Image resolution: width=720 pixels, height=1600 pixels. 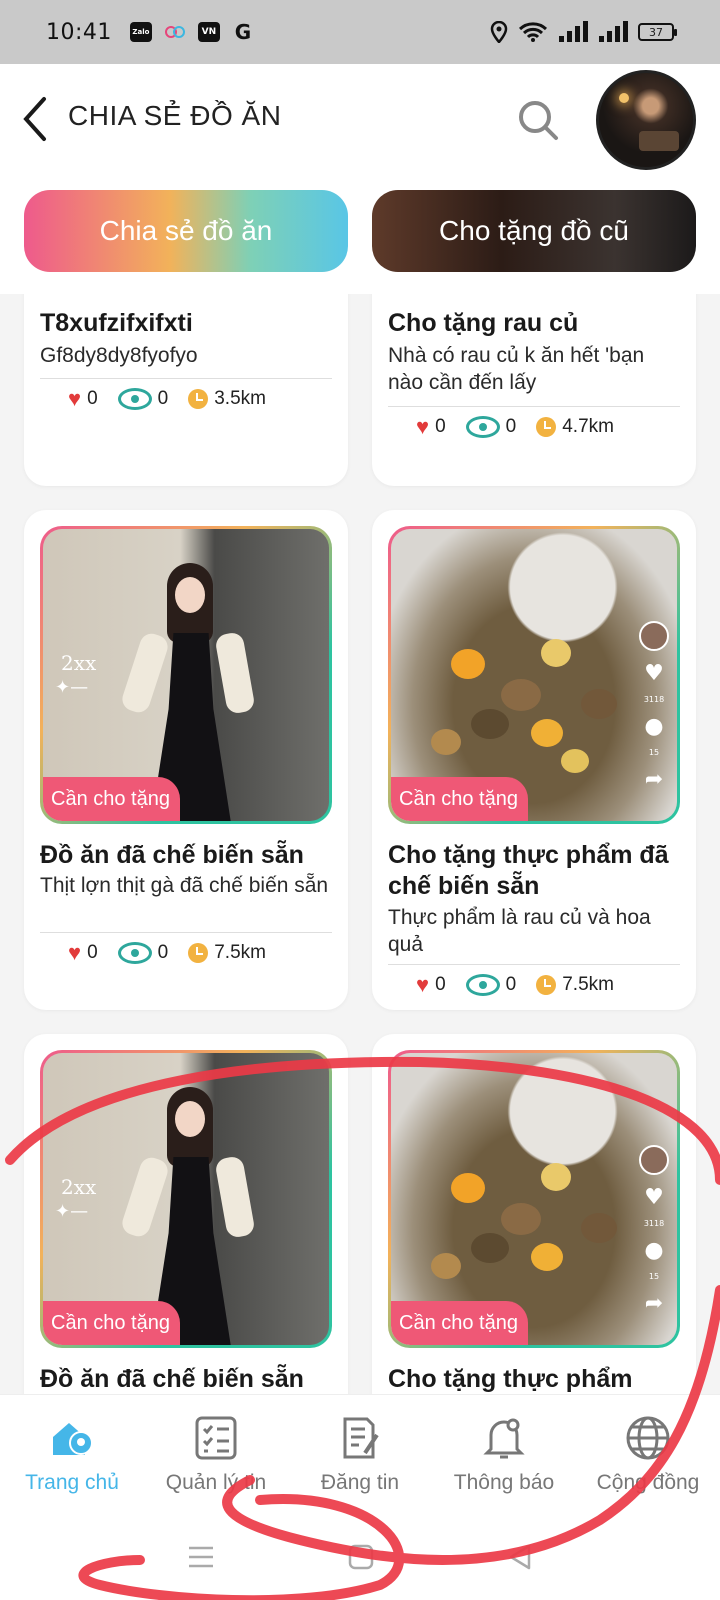 What do you see at coordinates (240, 398) in the screenshot?
I see `distance-value: 3.5km` at bounding box center [240, 398].